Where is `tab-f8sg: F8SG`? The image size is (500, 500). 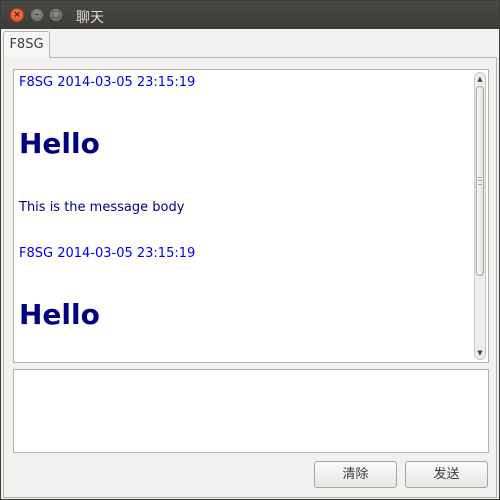 tab-f8sg: F8SG is located at coordinates (26, 44).